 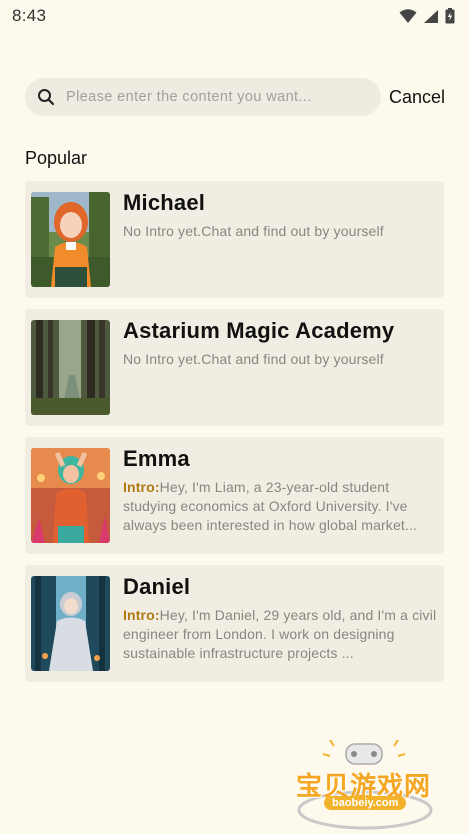 I want to click on card-name: Daniel, so click(x=157, y=586).